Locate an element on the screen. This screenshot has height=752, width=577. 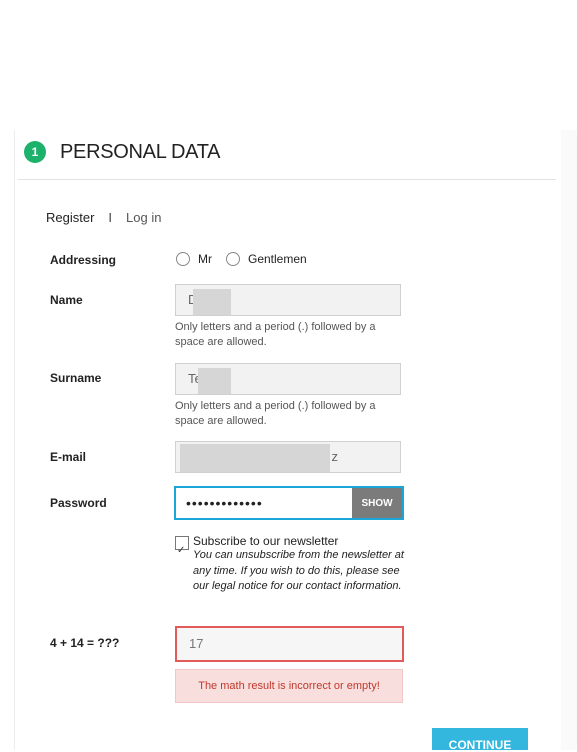
checkmark-icon: ✓ is located at coordinates (181, 550).